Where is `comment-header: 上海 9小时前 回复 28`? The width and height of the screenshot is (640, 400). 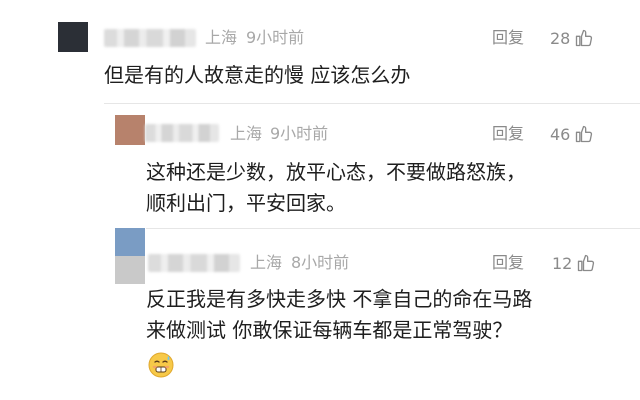
comment-header: 上海 9小时前 回复 28 is located at coordinates (320, 38).